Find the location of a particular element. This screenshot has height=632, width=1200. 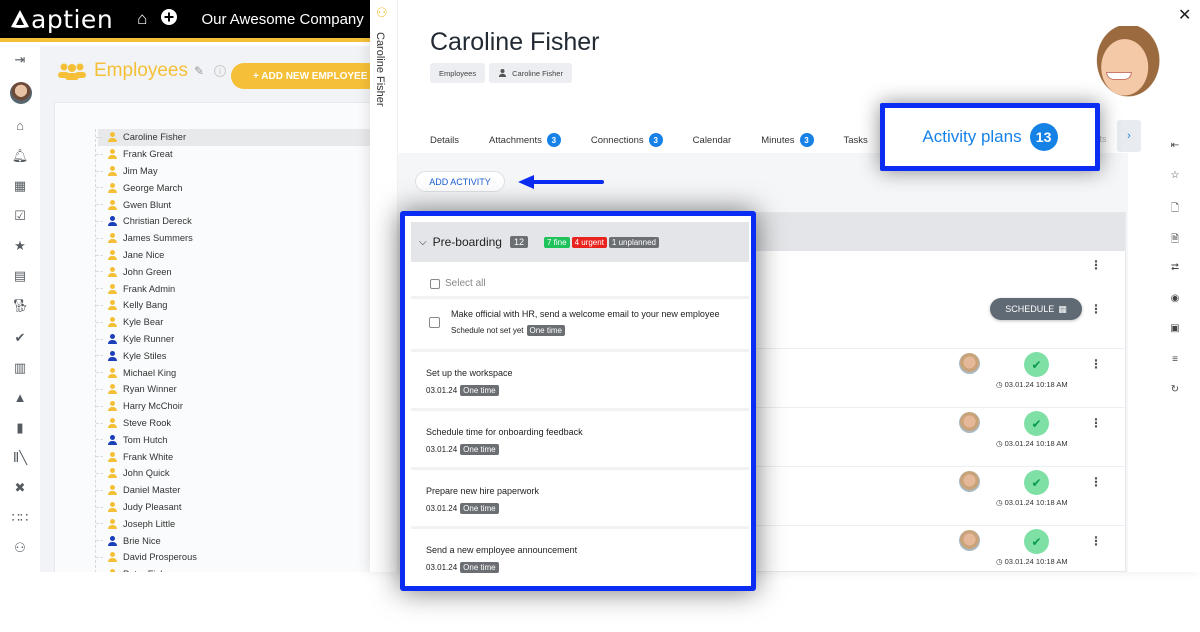

employee-list-item: Judy Pleasant is located at coordinates (233, 507).